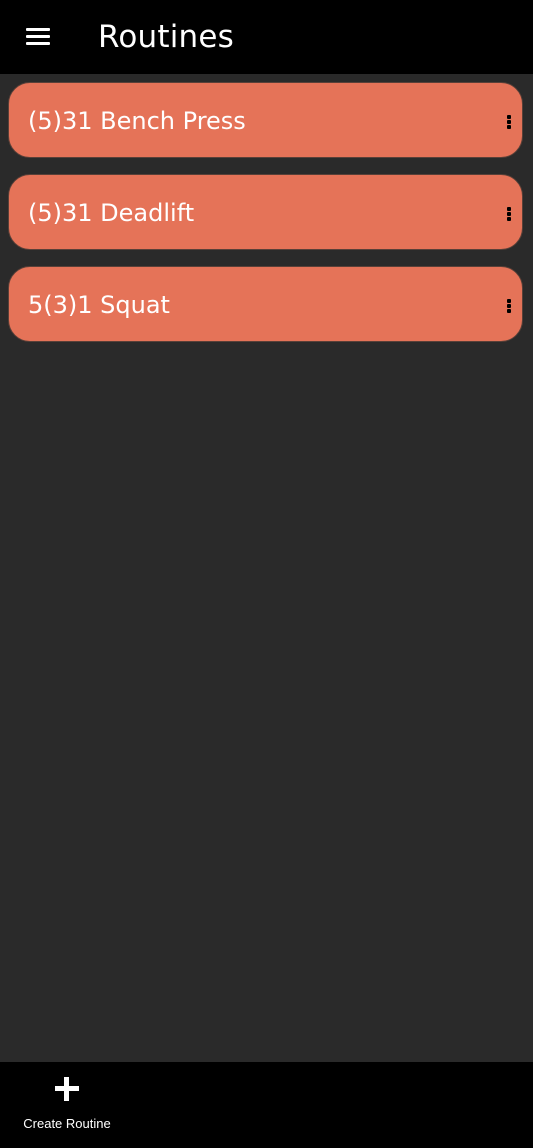  Describe the element at coordinates (265, 212) in the screenshot. I see `routine-card-deadlift: (5)31 Deadlift` at that location.